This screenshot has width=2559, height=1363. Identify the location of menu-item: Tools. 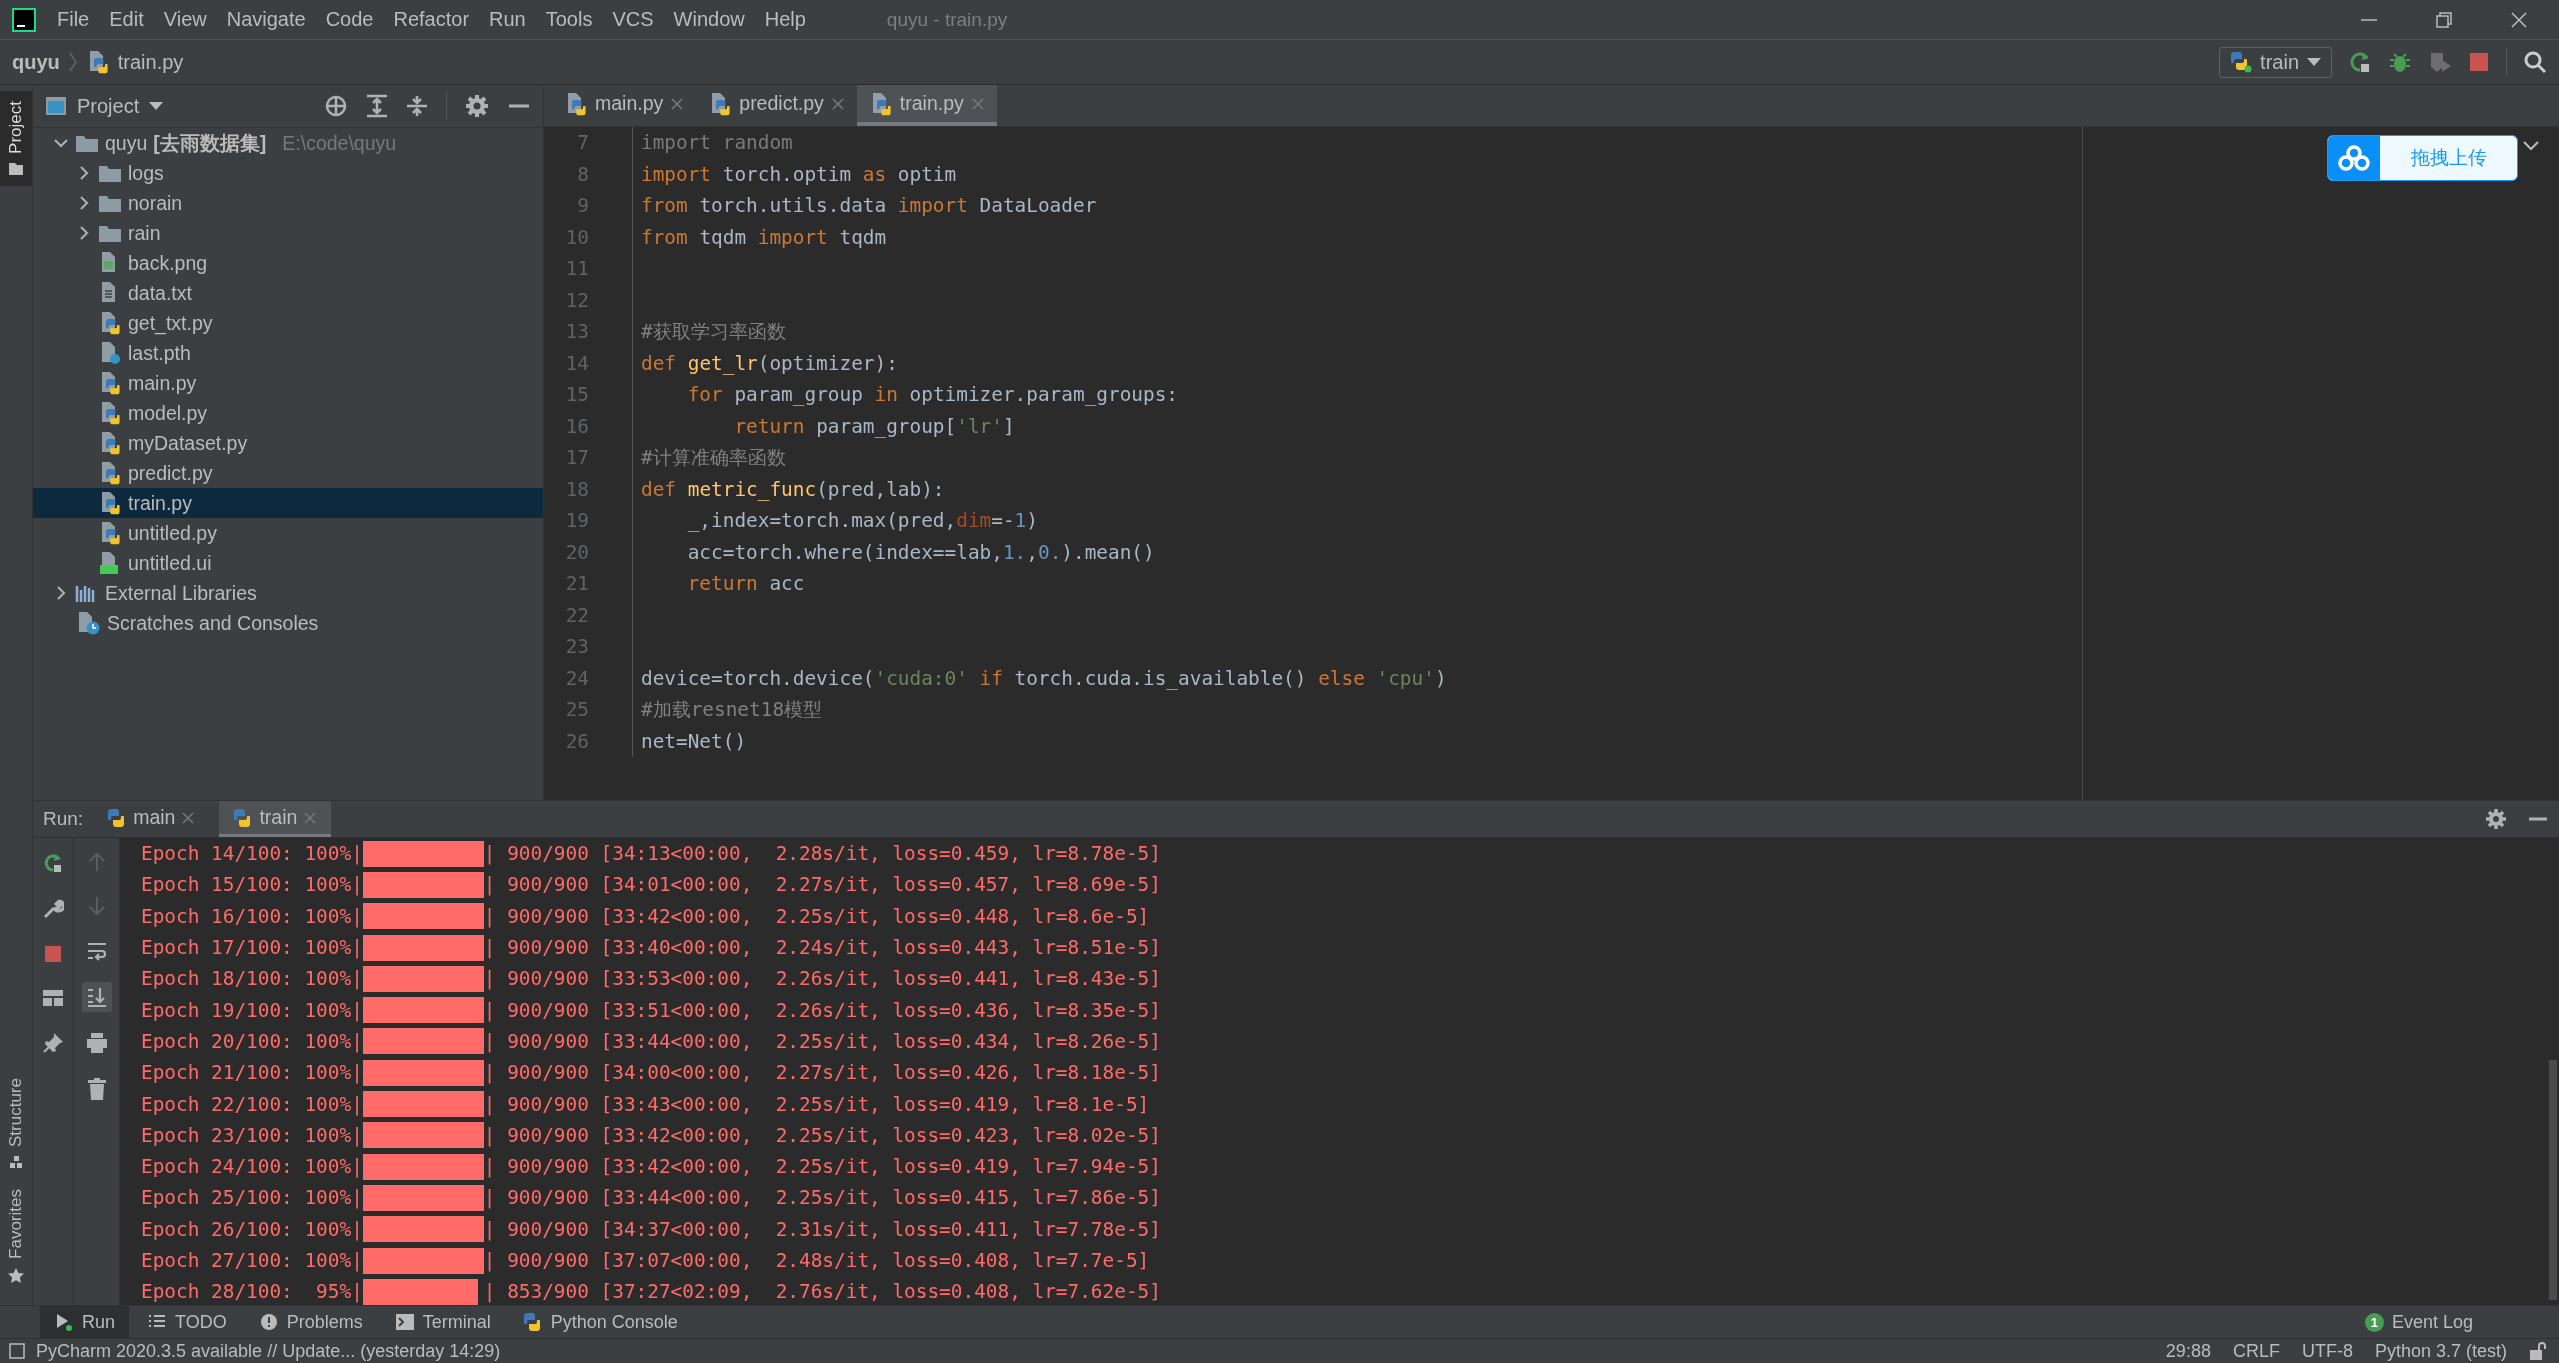
(569, 19).